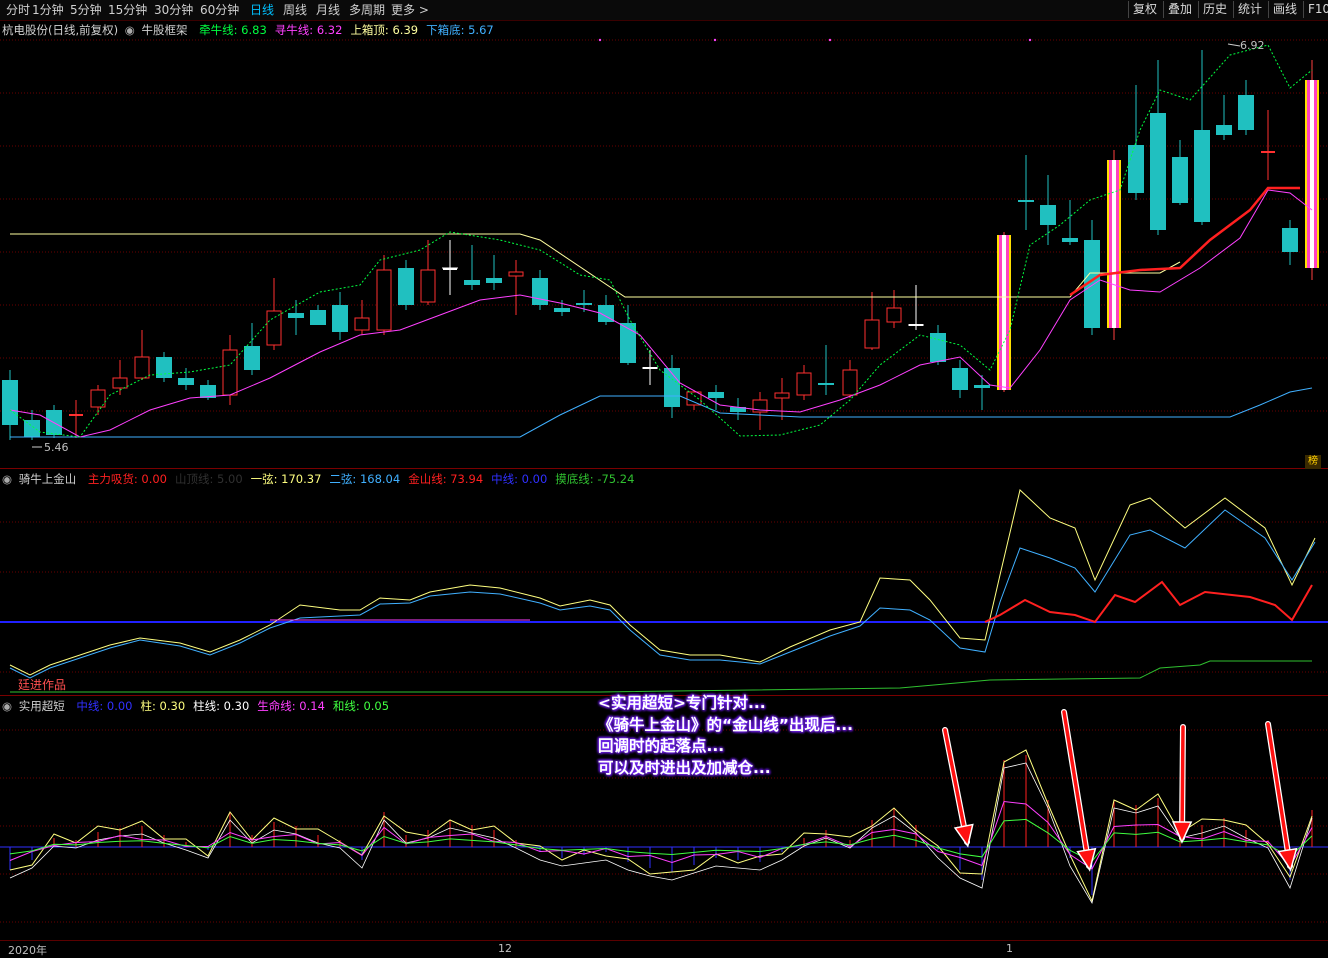  Describe the element at coordinates (56, 447) in the screenshot. I see `low-price-label: 5.46` at that location.